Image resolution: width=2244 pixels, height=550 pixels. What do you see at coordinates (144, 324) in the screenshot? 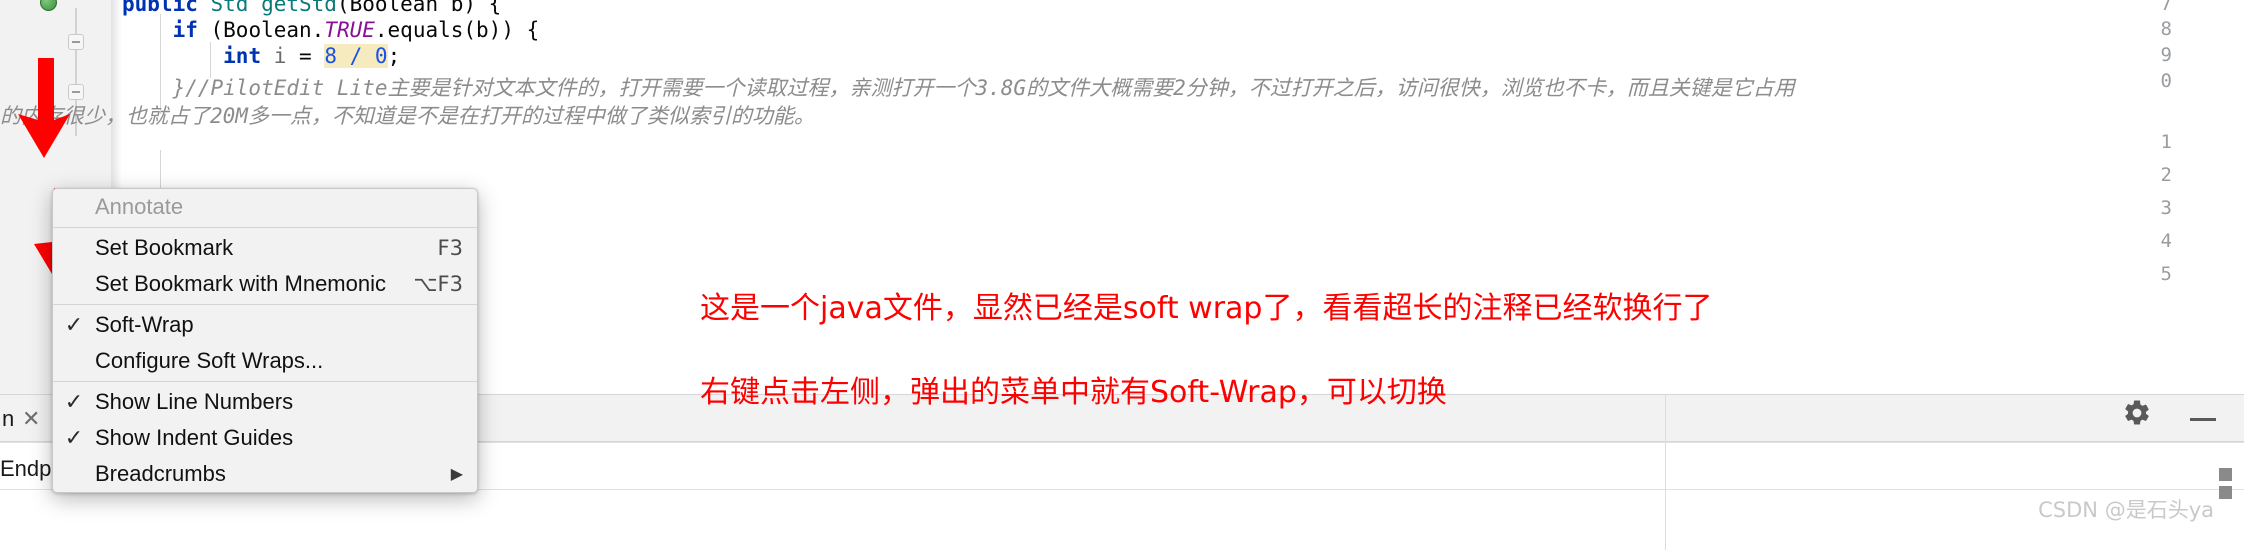
I see `context-menu-label: Soft-Wrap` at bounding box center [144, 324].